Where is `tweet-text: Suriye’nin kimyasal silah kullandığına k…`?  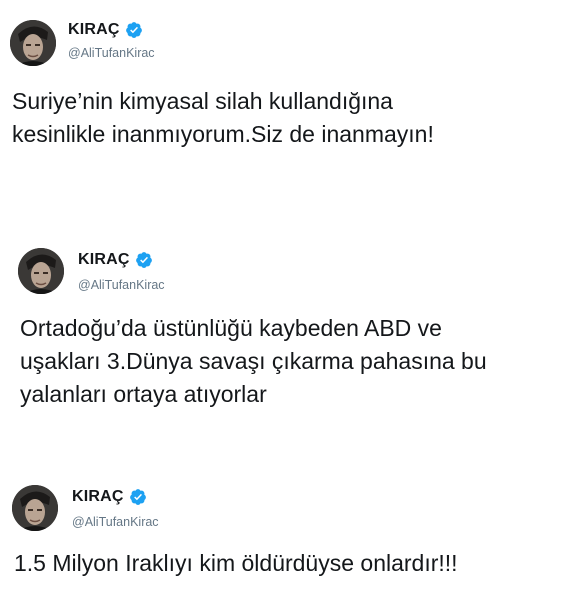 tweet-text: Suriye’nin kimyasal silah kullandığına k… is located at coordinates (223, 117).